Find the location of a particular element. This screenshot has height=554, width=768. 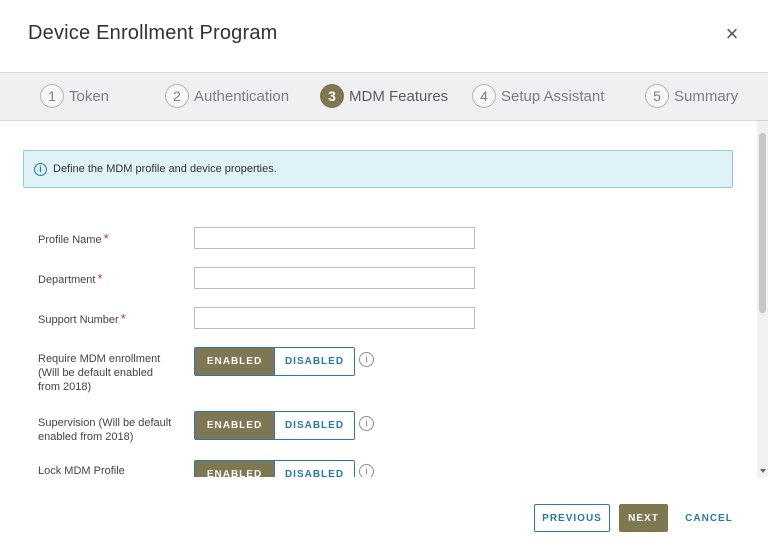

label-line: enabled from 2018) is located at coordinates (86, 437).